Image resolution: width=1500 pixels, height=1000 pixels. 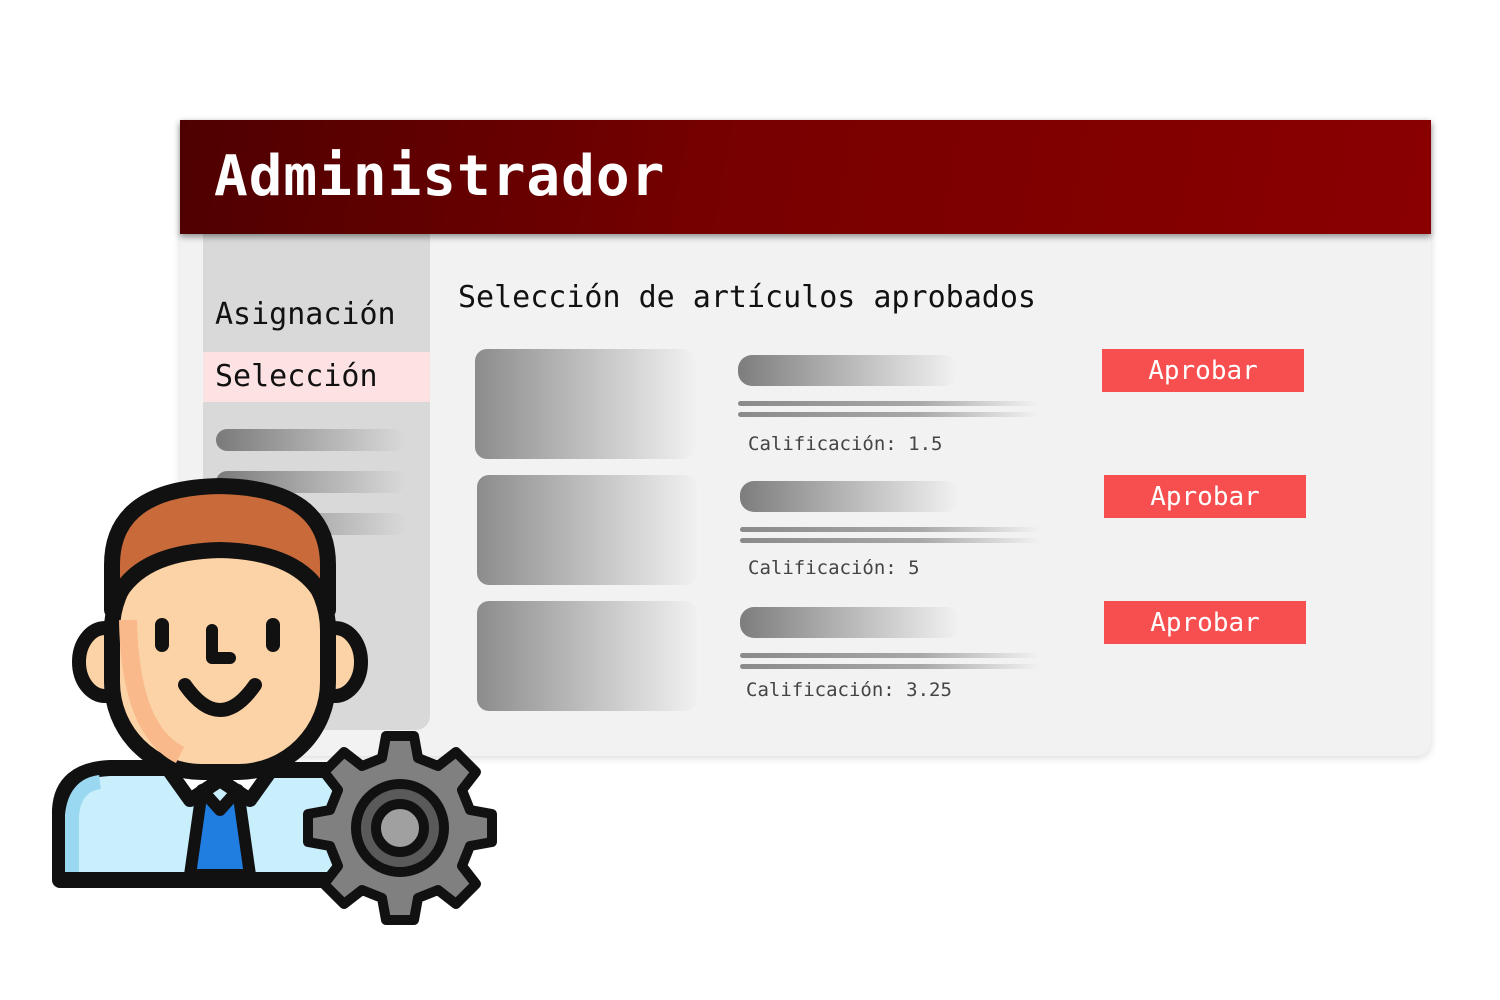 I want to click on article-rating: Calificación: 5, so click(x=834, y=568).